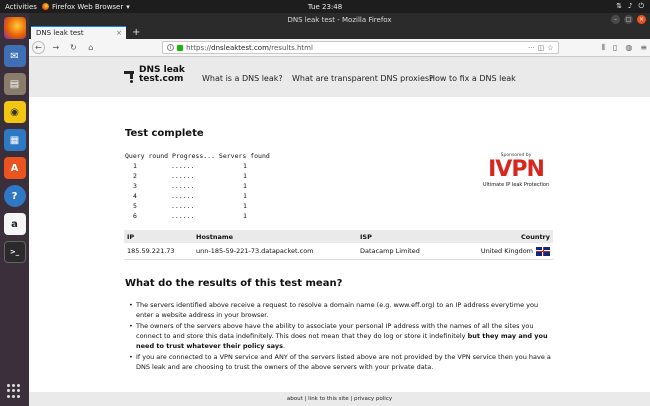 Image resolution: width=650 pixels, height=406 pixels. Describe the element at coordinates (366, 236) in the screenshot. I see `col-header-isp: ISP` at that location.